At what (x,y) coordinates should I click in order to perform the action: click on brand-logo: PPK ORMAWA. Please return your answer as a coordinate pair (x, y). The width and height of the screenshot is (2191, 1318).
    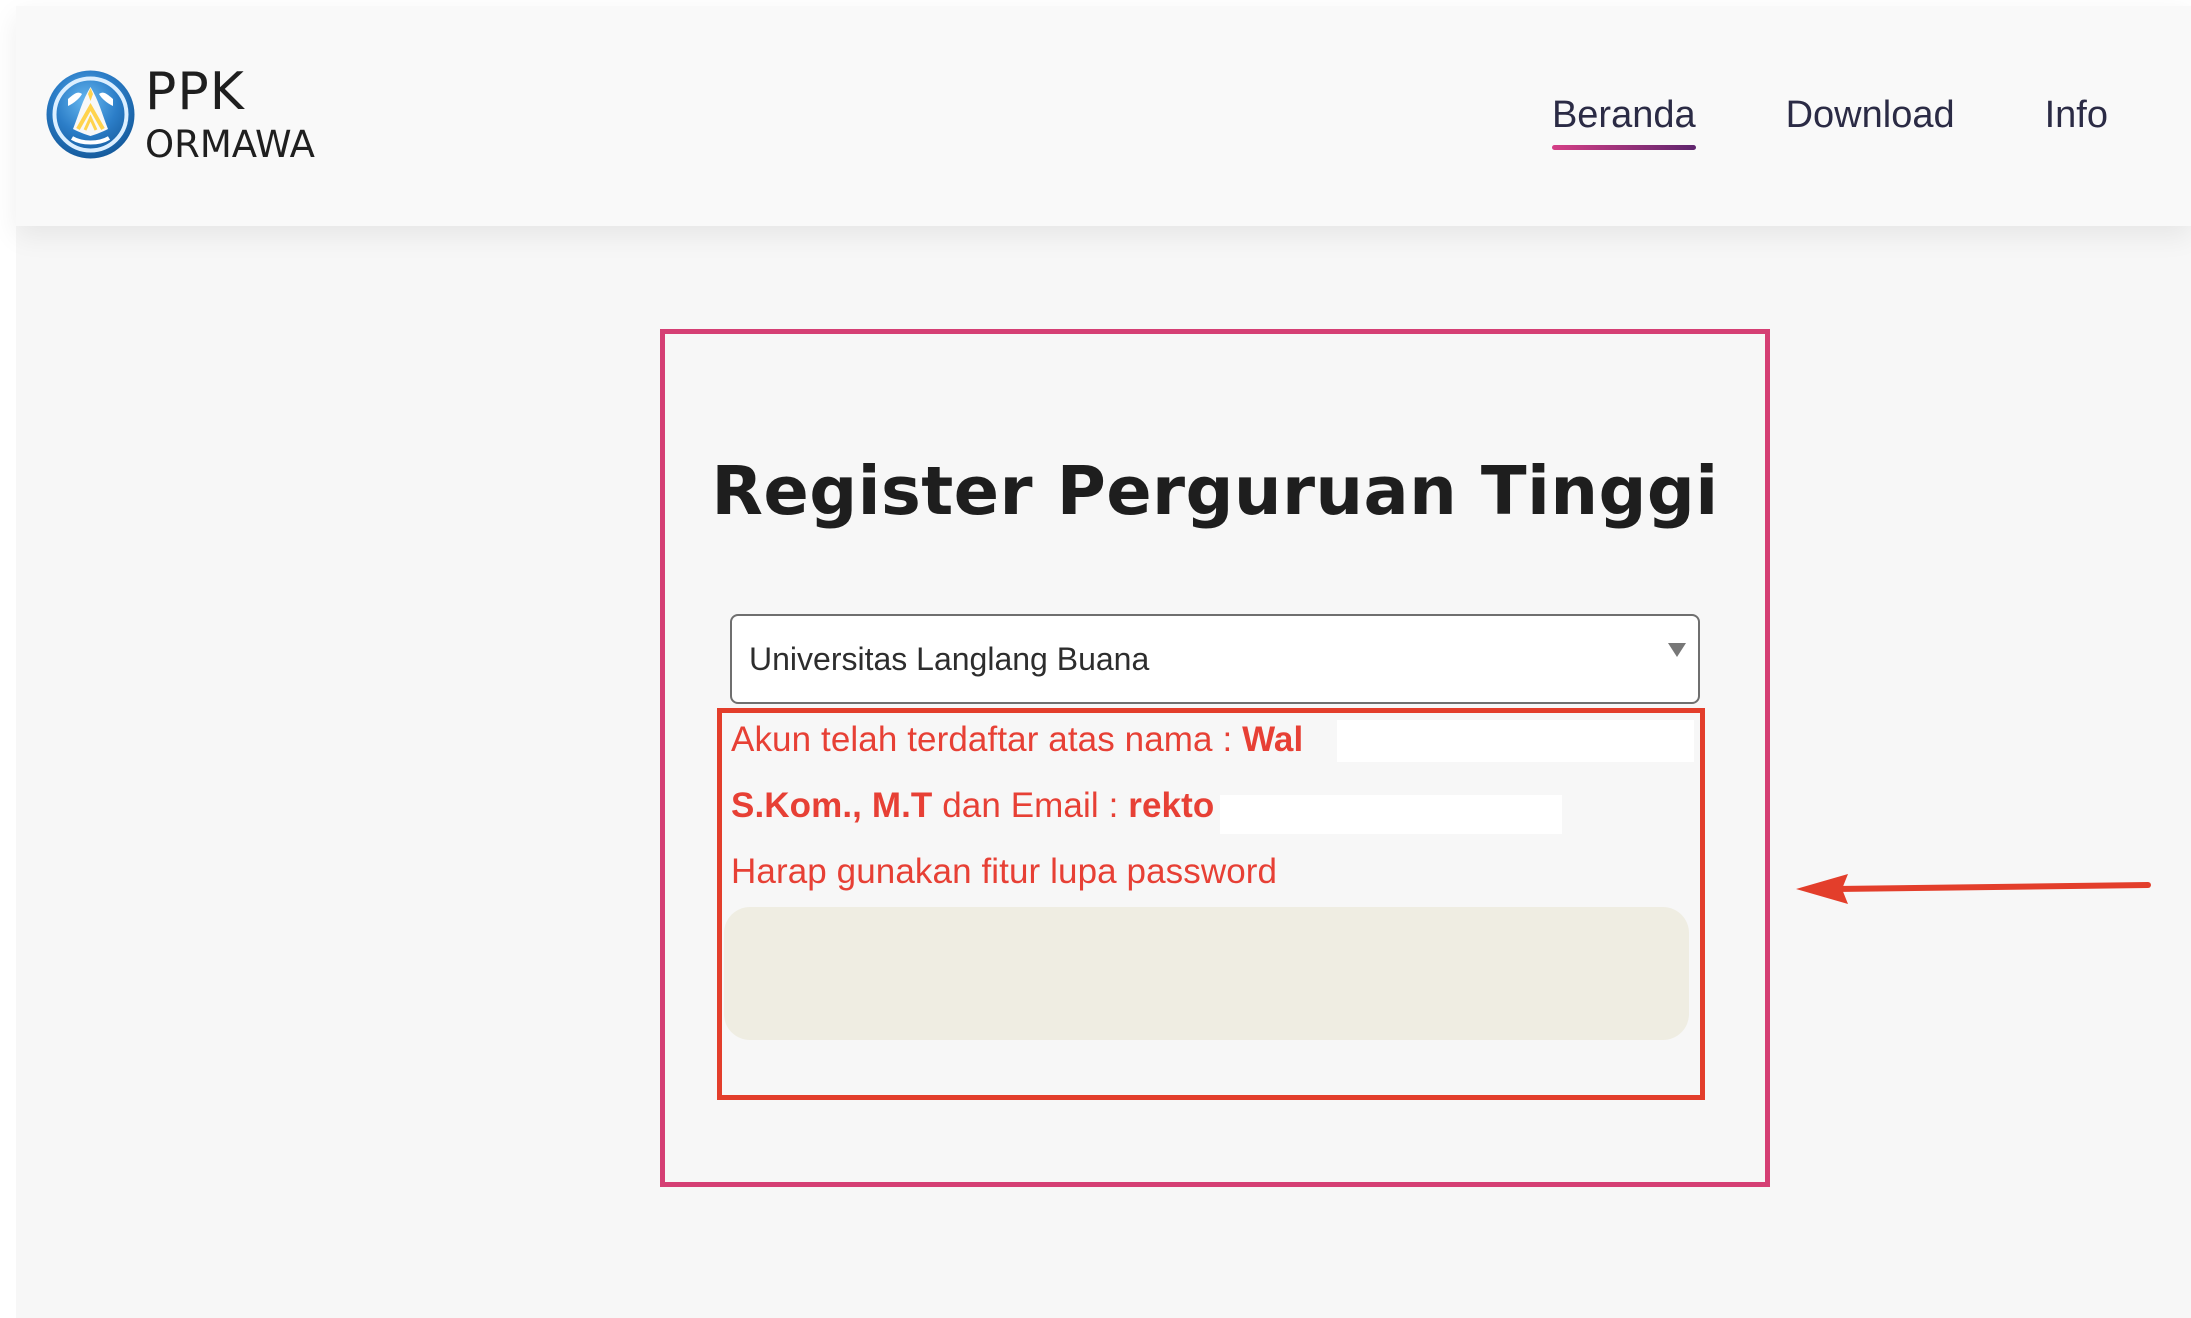
    Looking at the image, I should click on (179, 114).